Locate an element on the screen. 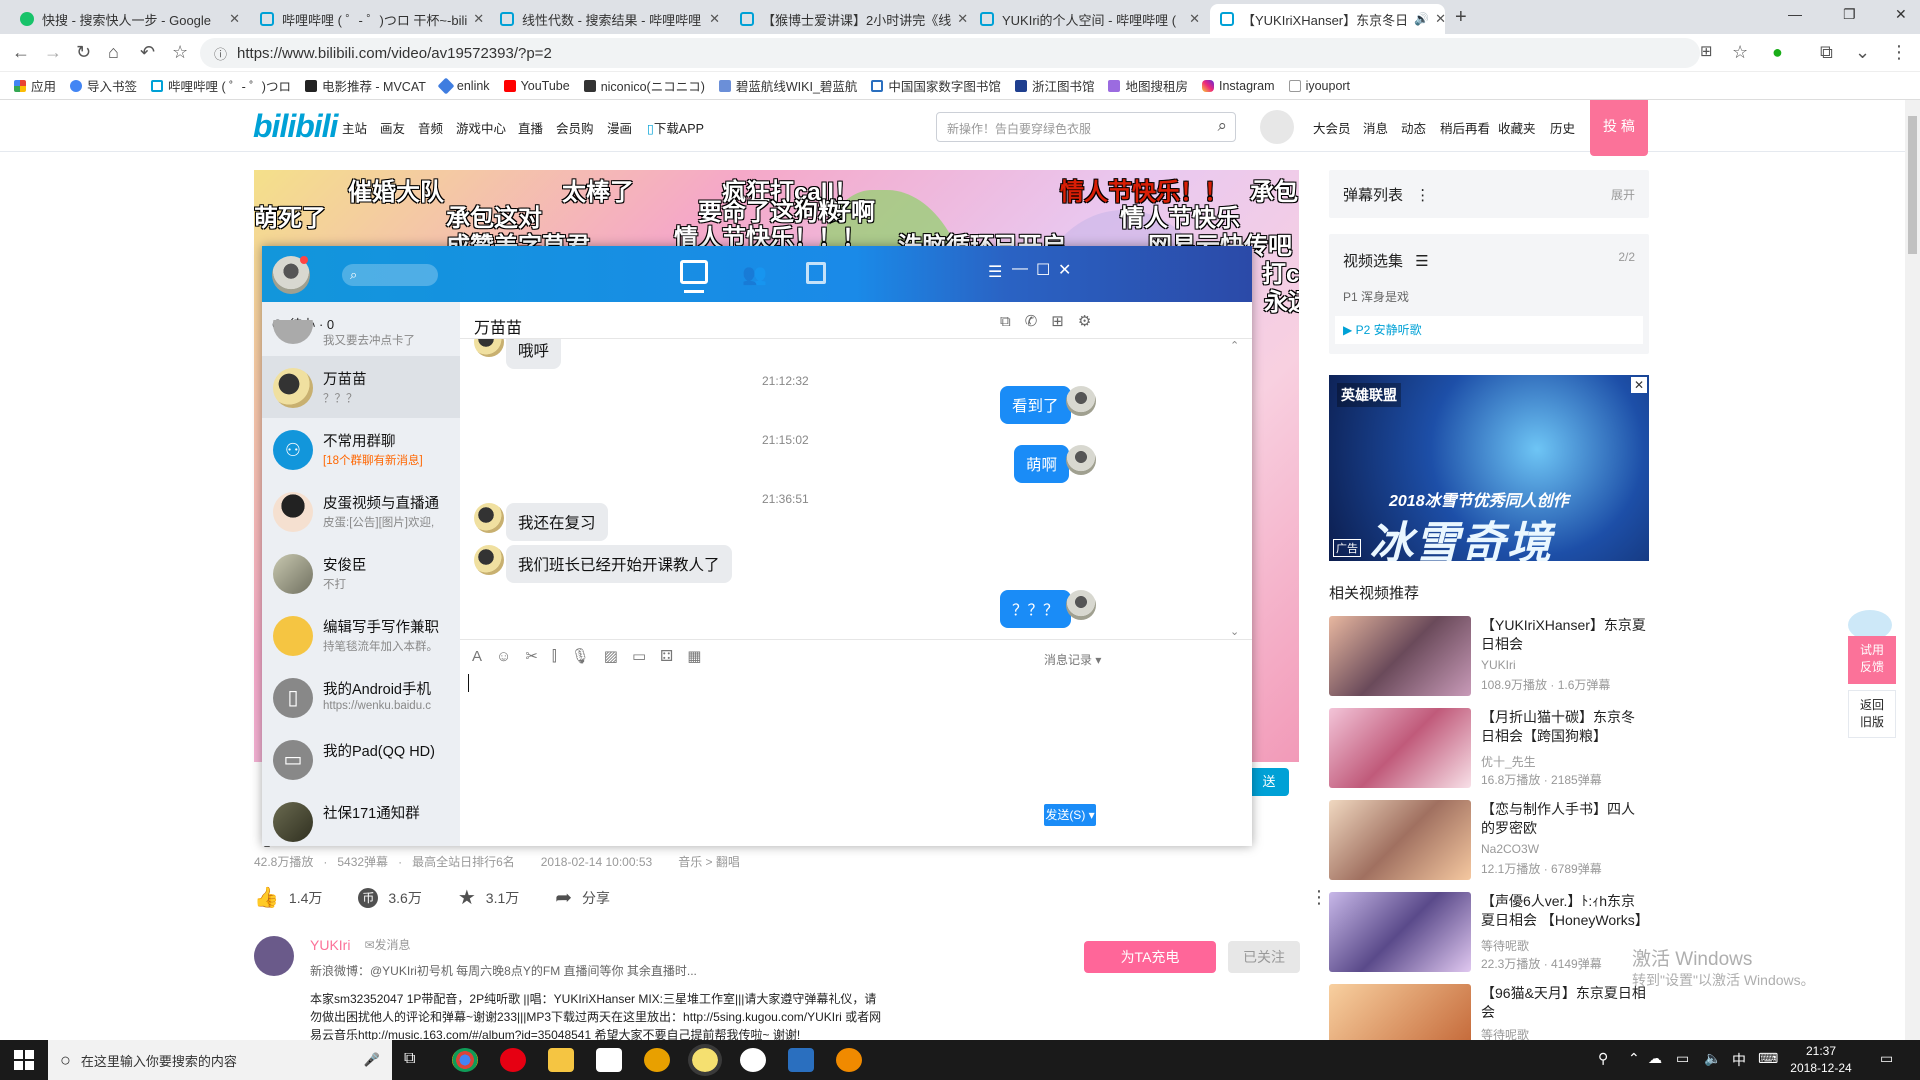  people-icon: ⚲ is located at coordinates (1603, 1058).